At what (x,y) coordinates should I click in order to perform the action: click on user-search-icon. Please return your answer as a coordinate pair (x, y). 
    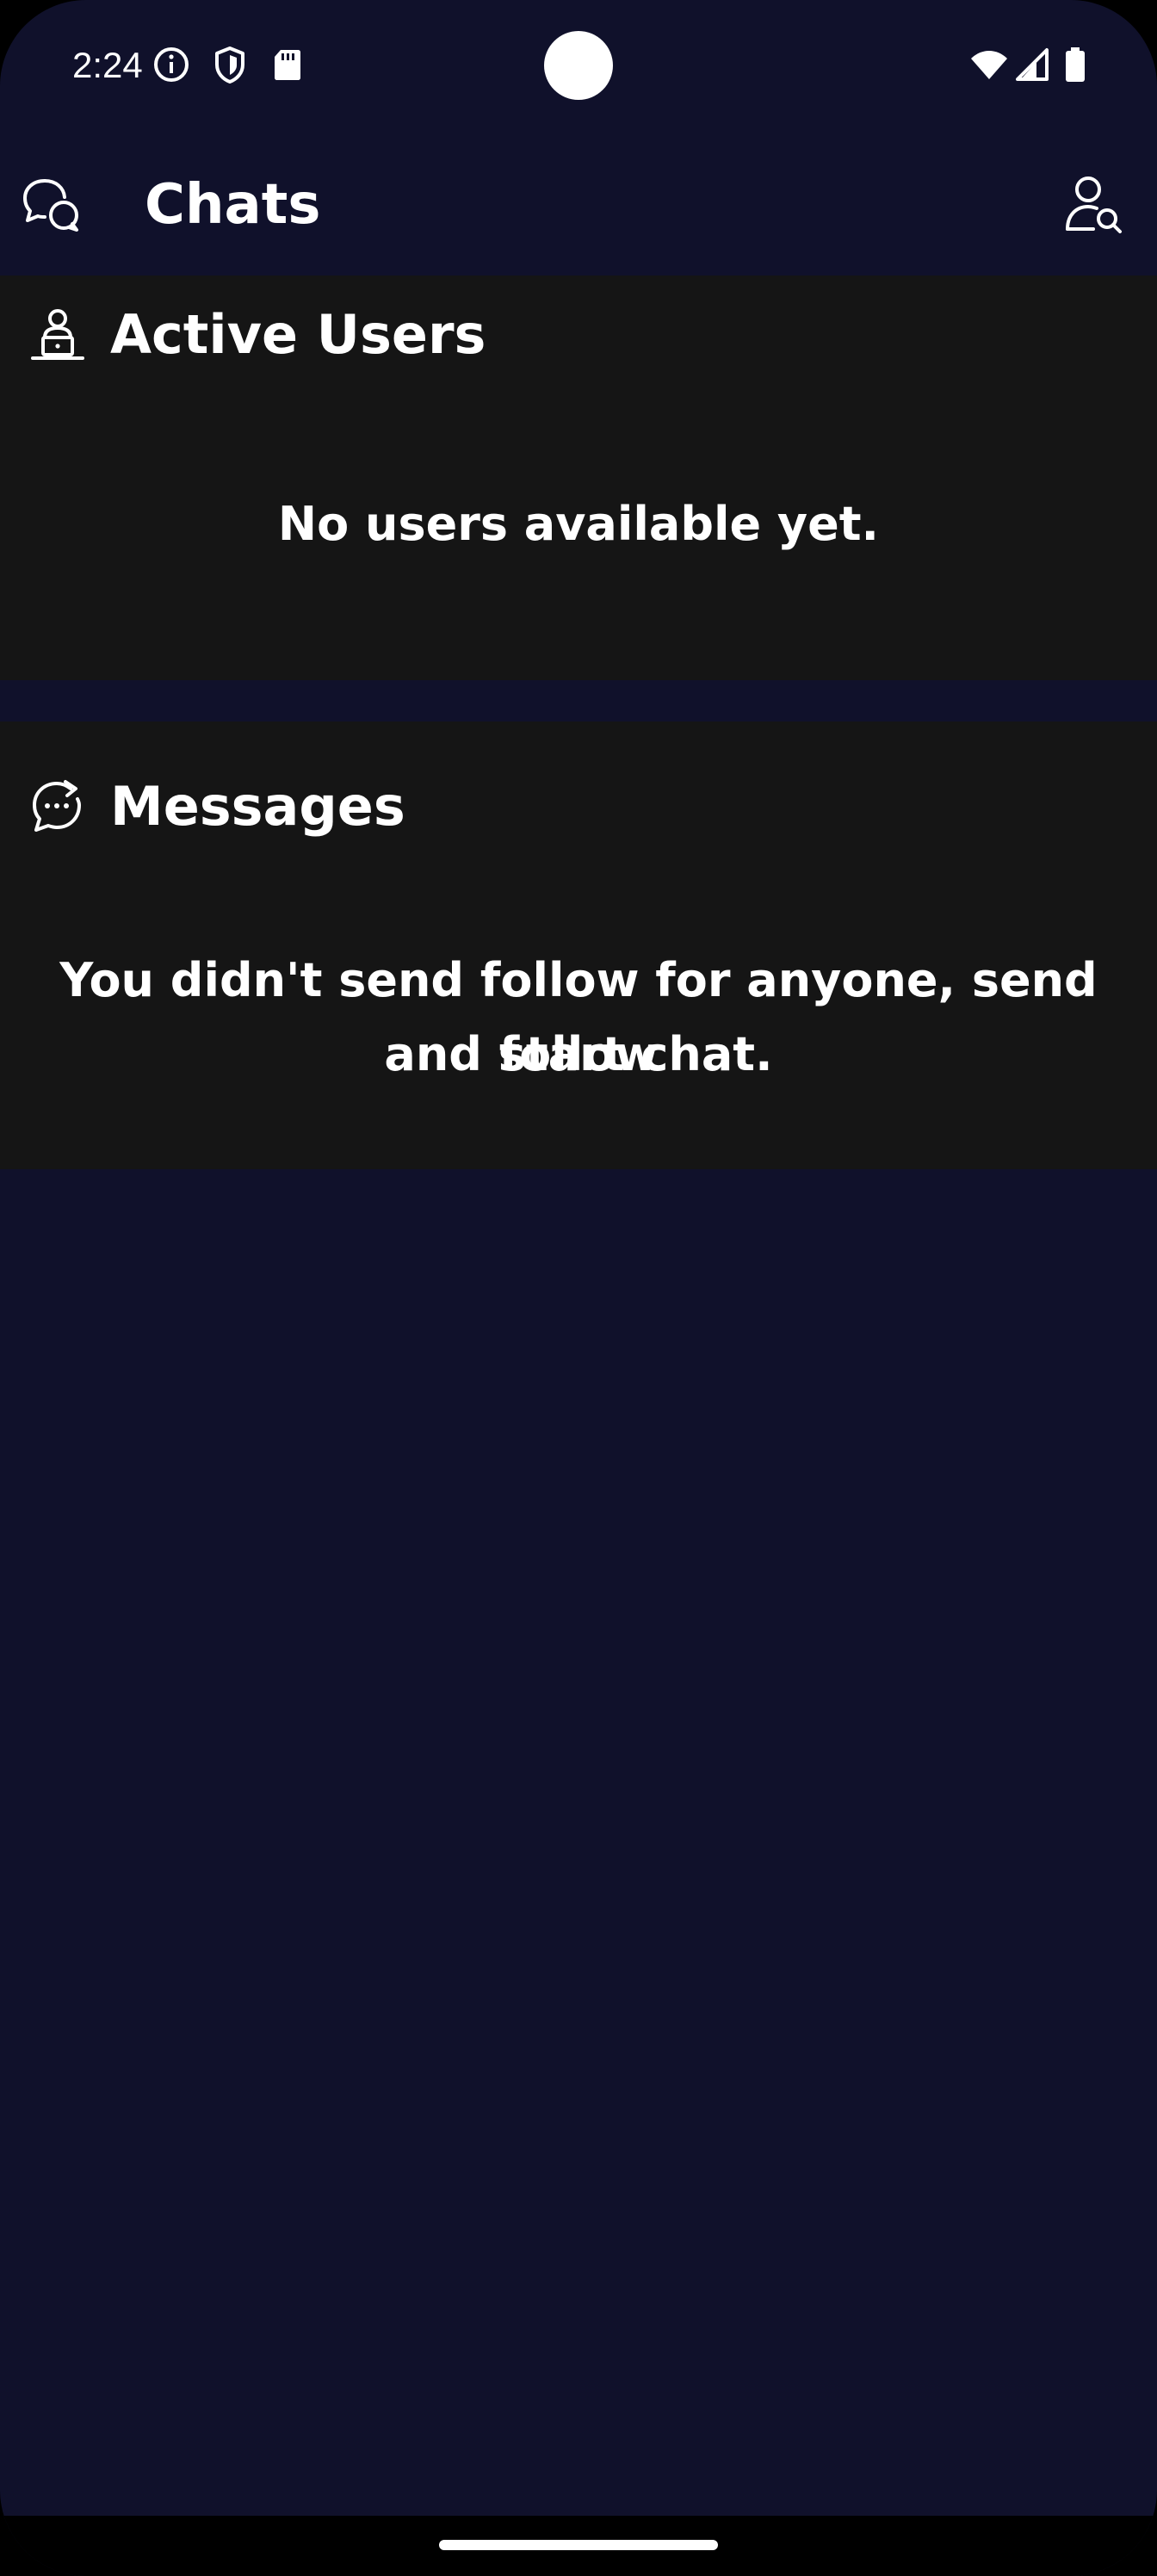
    Looking at the image, I should click on (1093, 205).